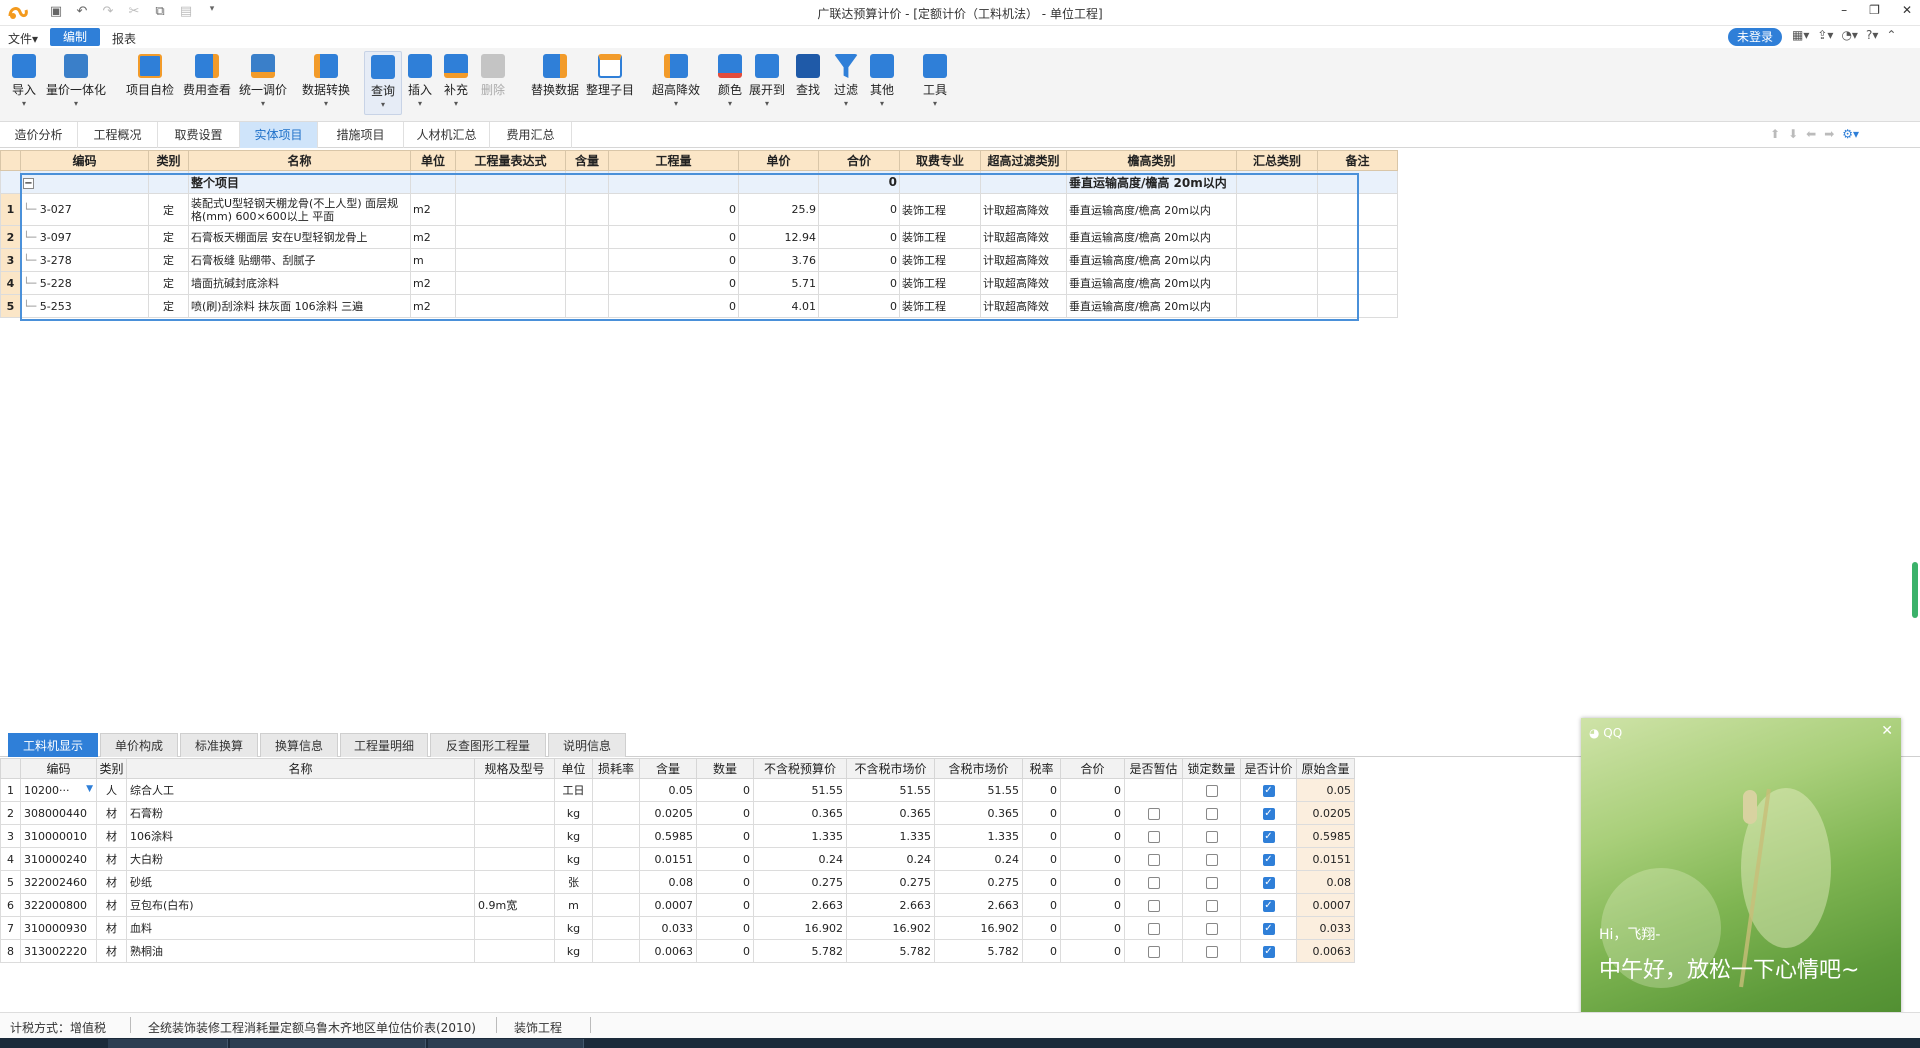 The image size is (1920, 1048). What do you see at coordinates (1325, 859) in the screenshot?
I see `original-content-cell: 0.0151` at bounding box center [1325, 859].